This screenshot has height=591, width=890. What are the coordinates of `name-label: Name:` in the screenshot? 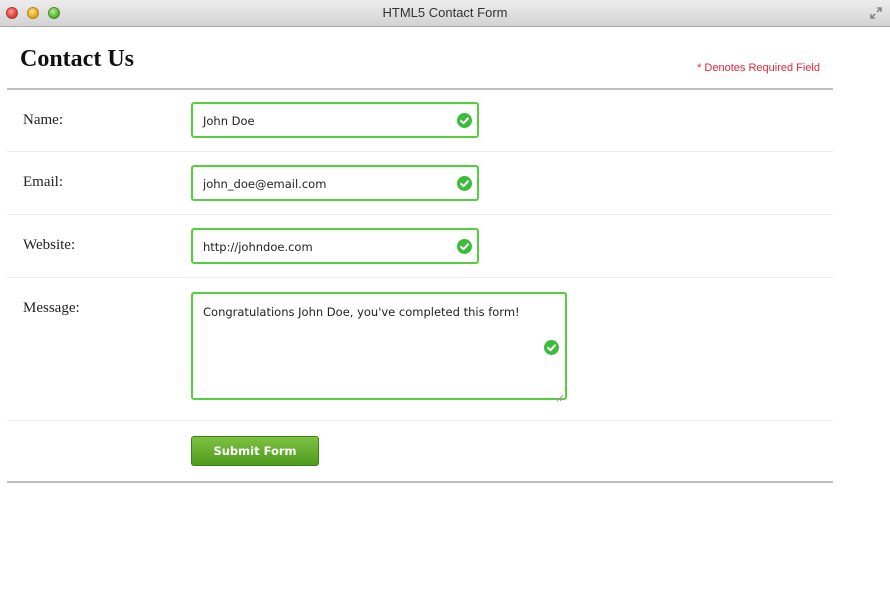 It's located at (43, 120).